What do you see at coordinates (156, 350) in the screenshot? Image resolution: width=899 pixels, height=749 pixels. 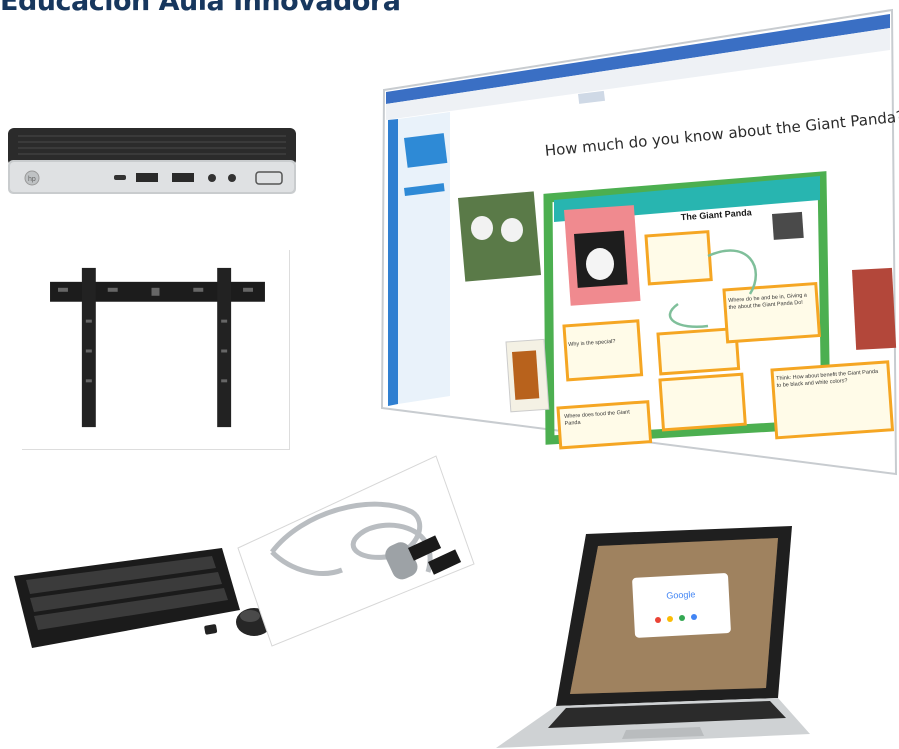 I see `wall-mount-image` at bounding box center [156, 350].